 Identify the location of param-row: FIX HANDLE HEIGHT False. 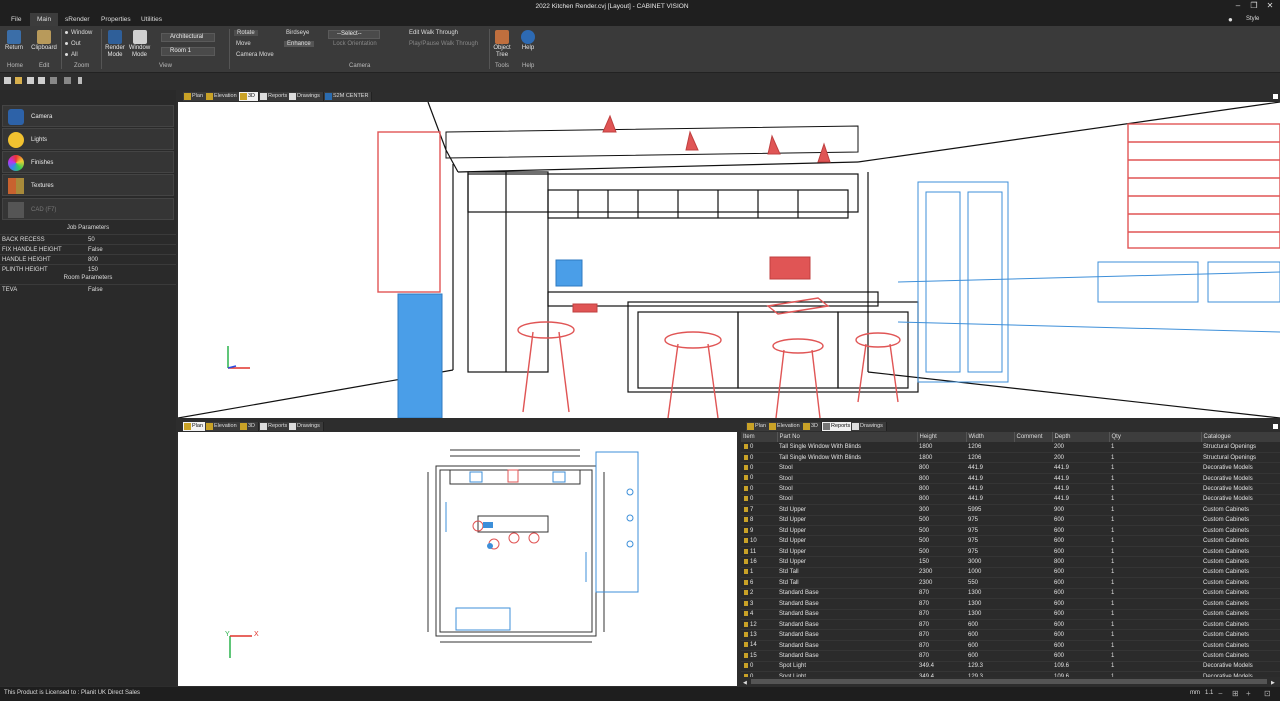
(88, 249).